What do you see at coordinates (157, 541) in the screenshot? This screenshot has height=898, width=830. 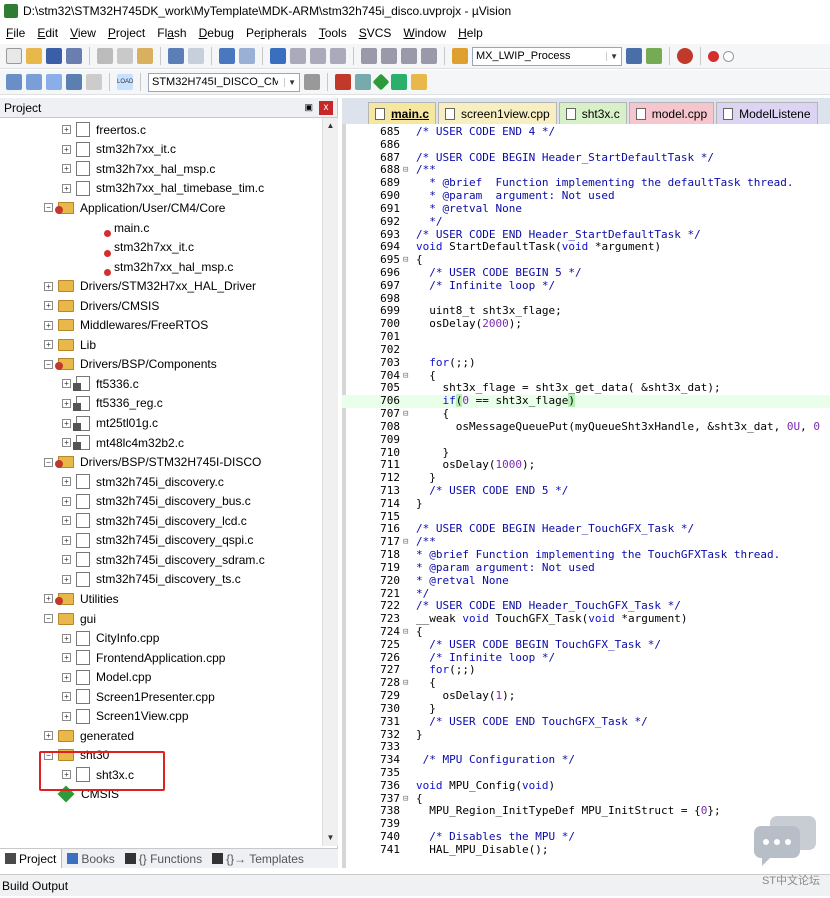 I see `tree-item: + stm32h745i_discovery_qspi.c` at bounding box center [157, 541].